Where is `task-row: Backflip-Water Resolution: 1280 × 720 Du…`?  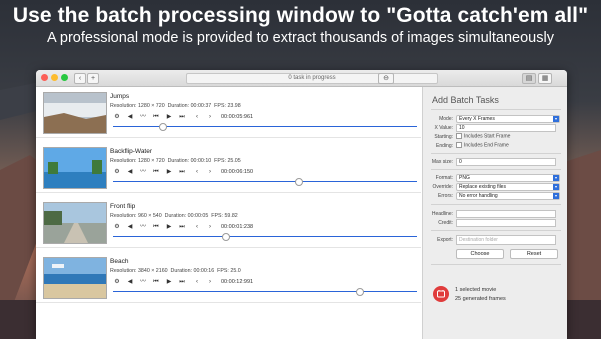
task-row: Backflip-Water Resolution: 1280 × 720 Du… is located at coordinates (228, 167).